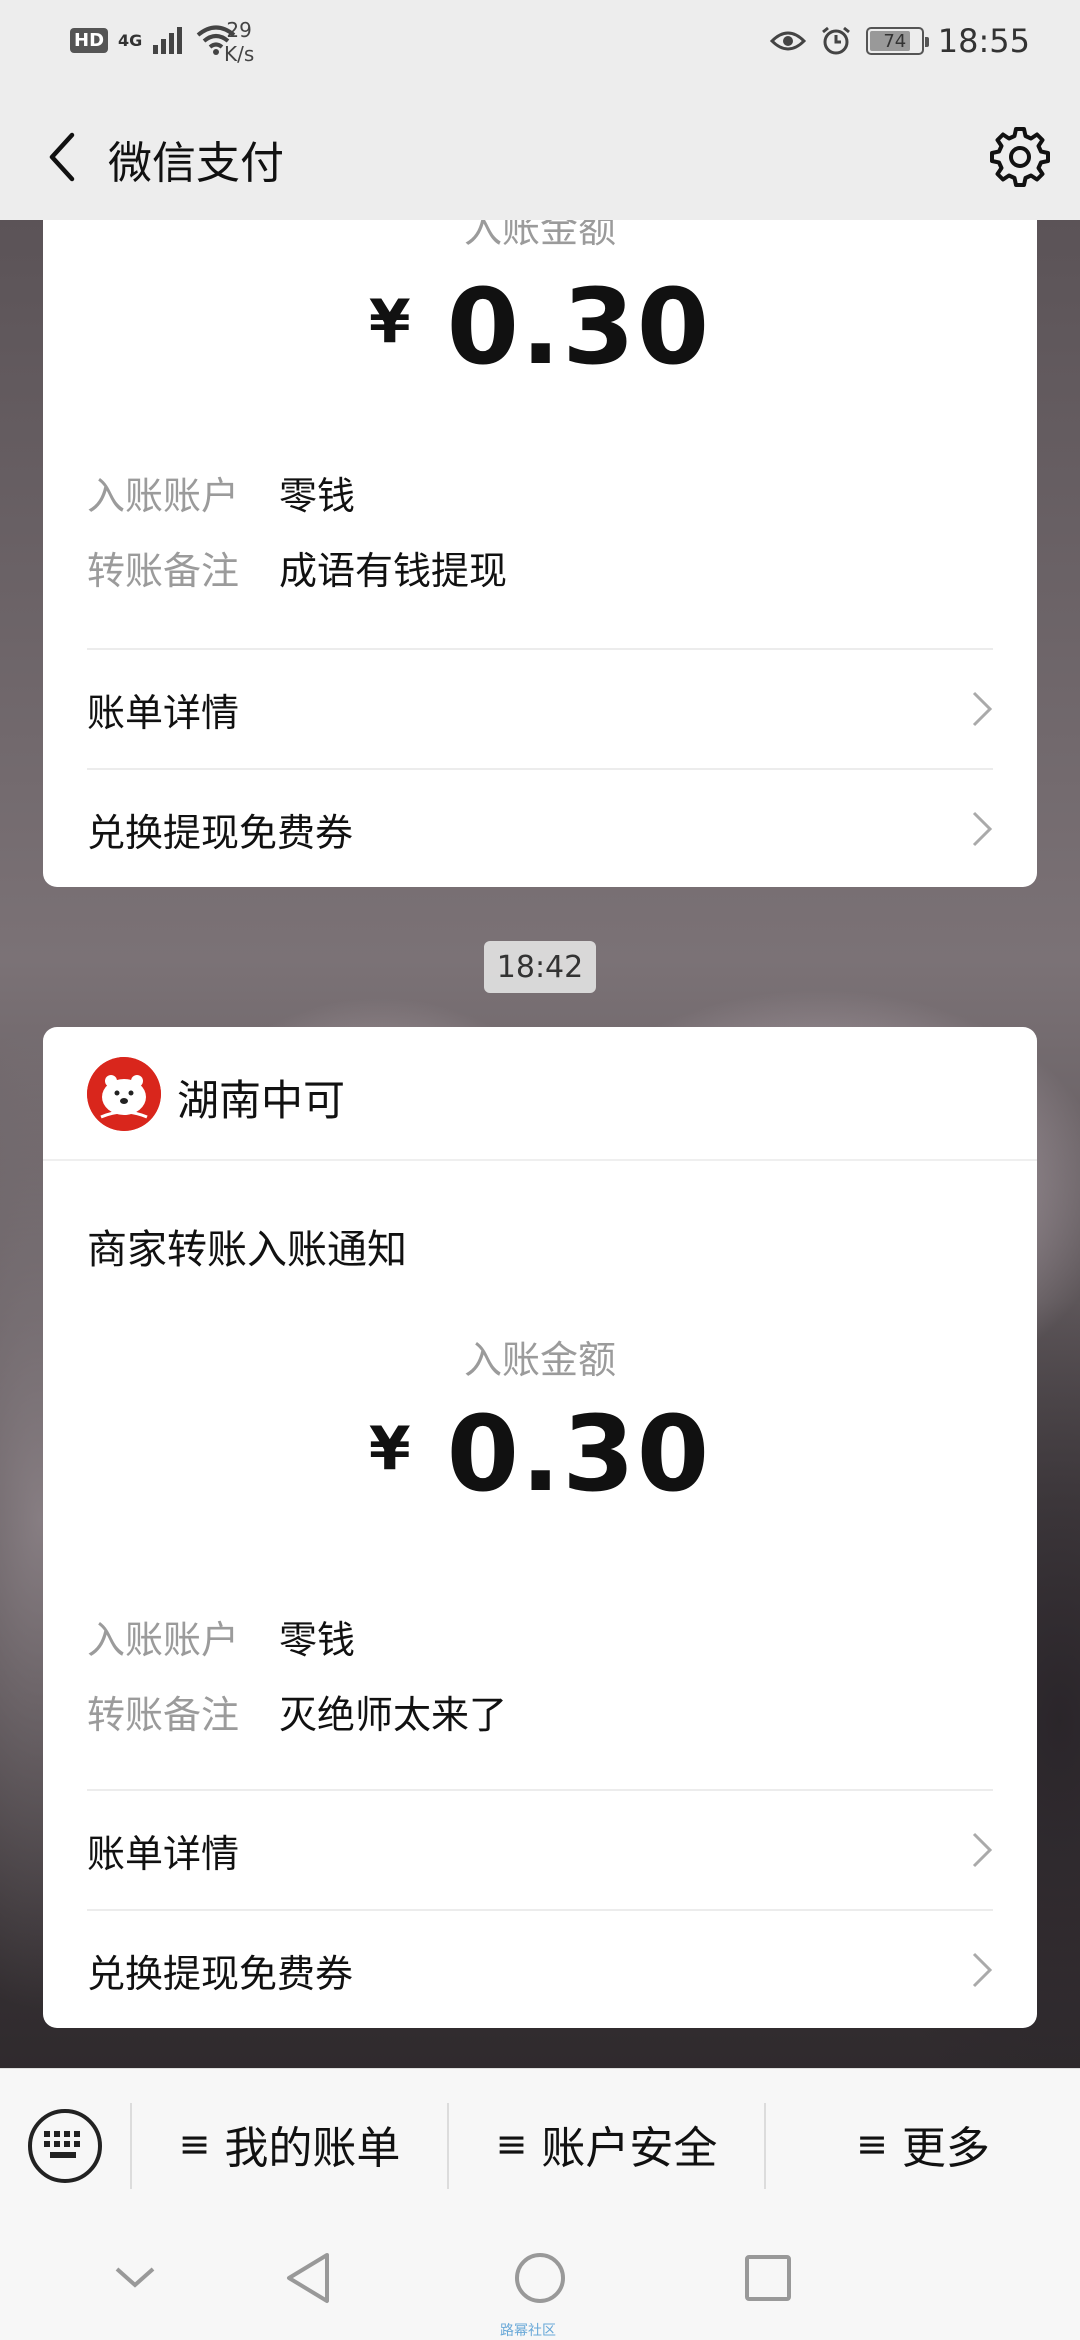  Describe the element at coordinates (945, 2148) in the screenshot. I see `menu-more-label: 更多` at that location.